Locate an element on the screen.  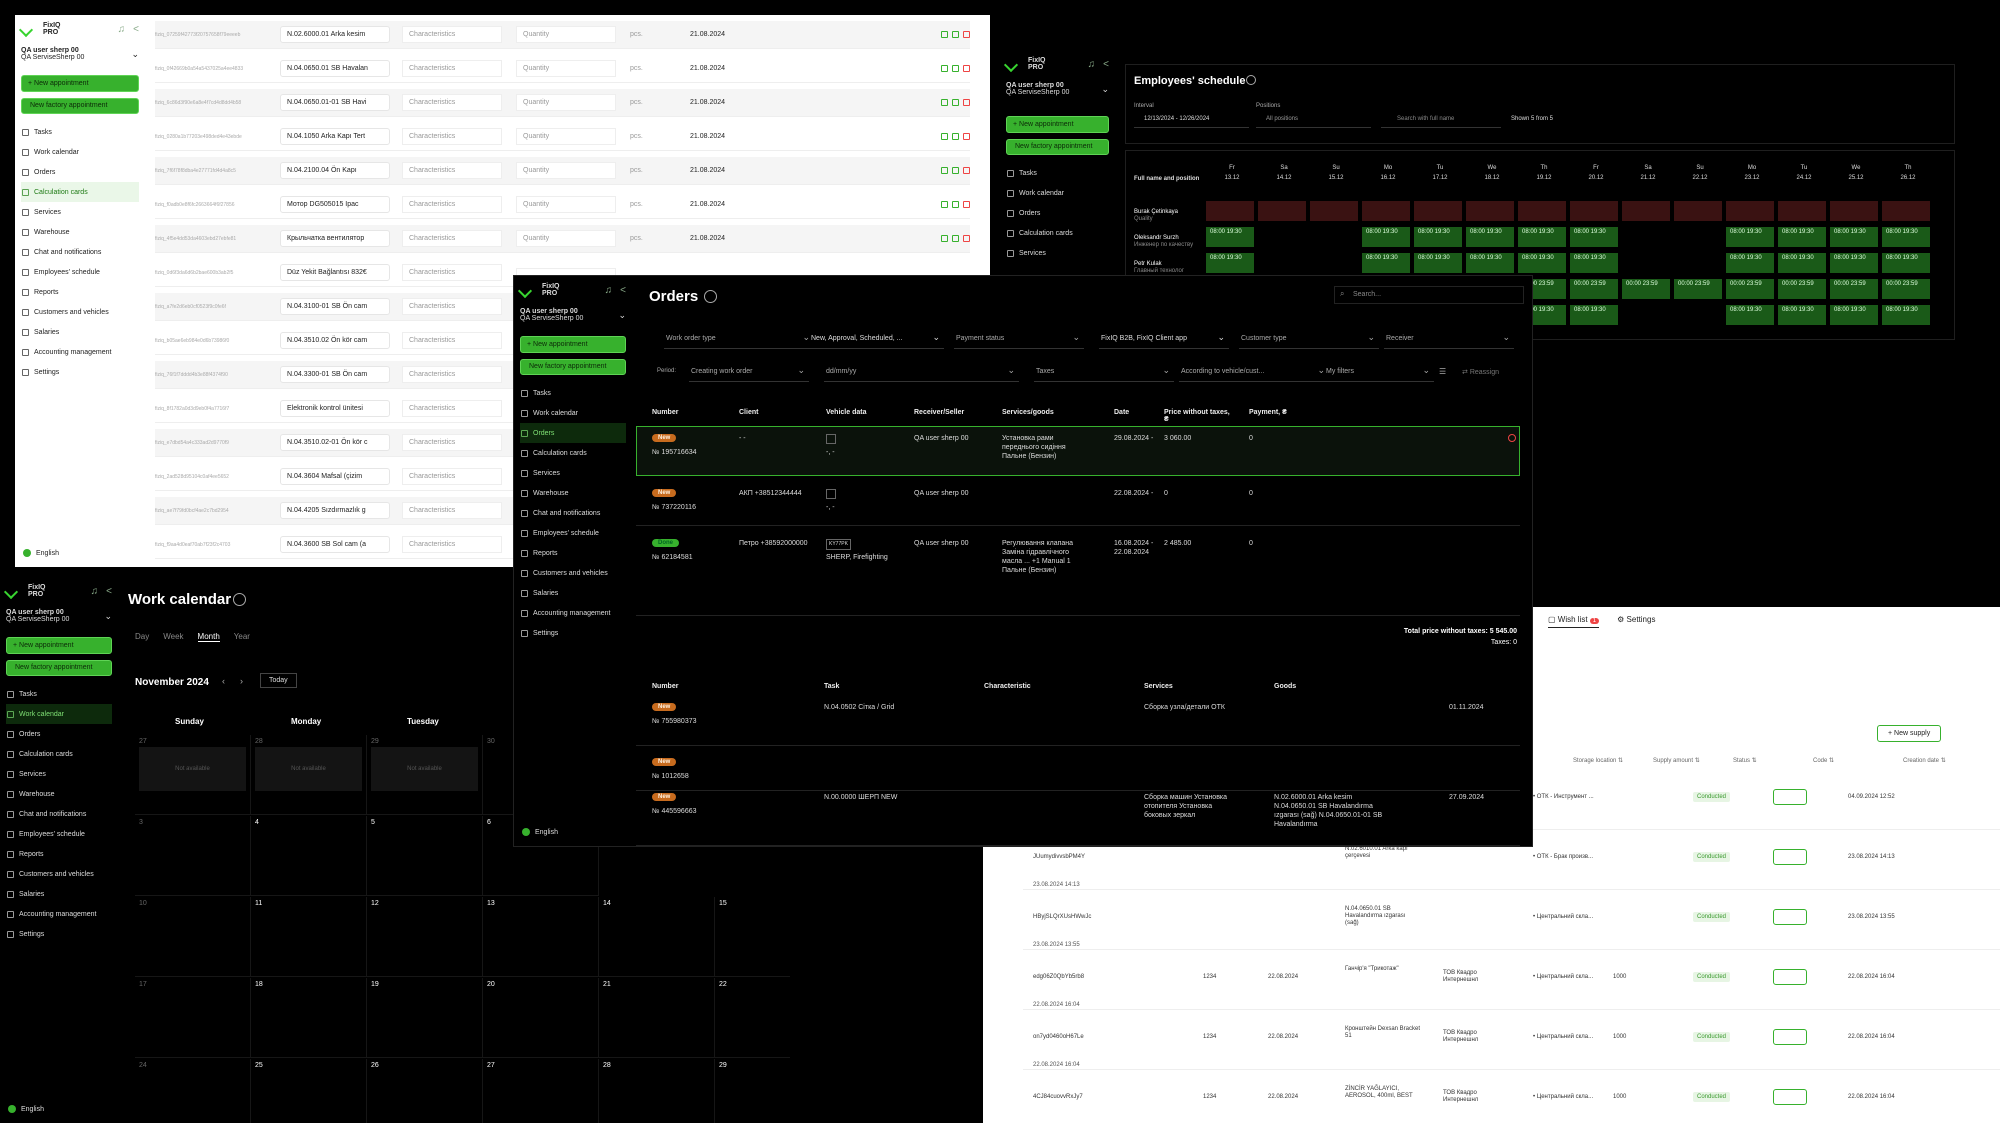
column-header: Goods is located at coordinates (1285, 686).